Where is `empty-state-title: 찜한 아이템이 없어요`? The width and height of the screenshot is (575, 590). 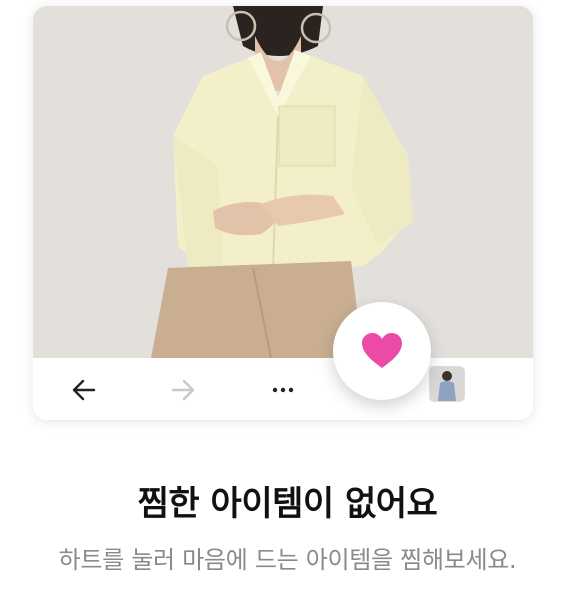 empty-state-title: 찜한 아이템이 없어요 is located at coordinates (287, 504).